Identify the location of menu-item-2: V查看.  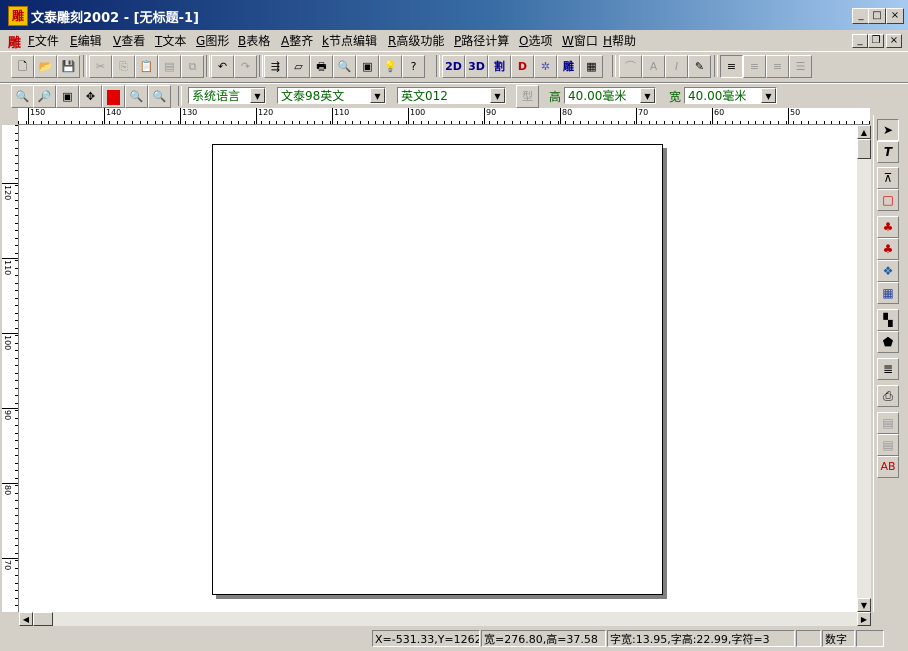
(129, 41).